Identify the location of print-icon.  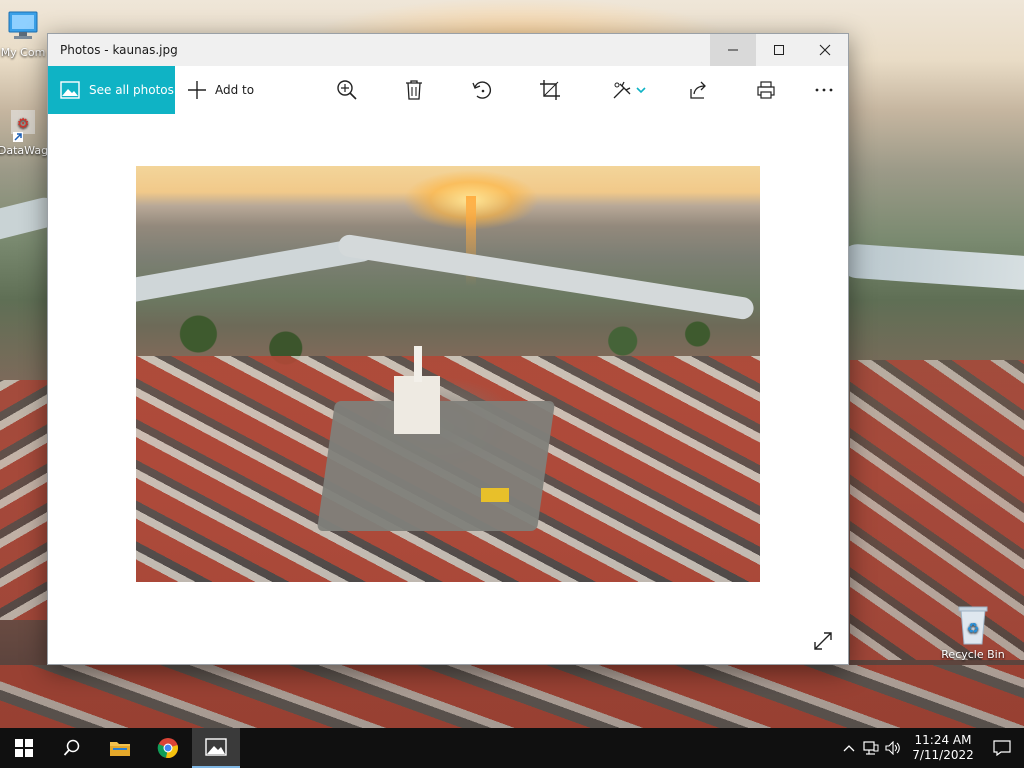
(766, 90).